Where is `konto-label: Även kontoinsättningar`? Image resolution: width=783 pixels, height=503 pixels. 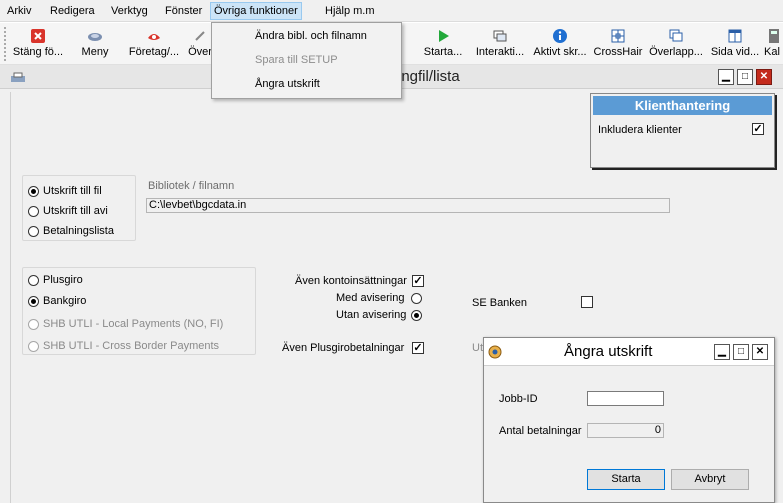
konto-label: Även kontoinsättningar is located at coordinates (351, 281).